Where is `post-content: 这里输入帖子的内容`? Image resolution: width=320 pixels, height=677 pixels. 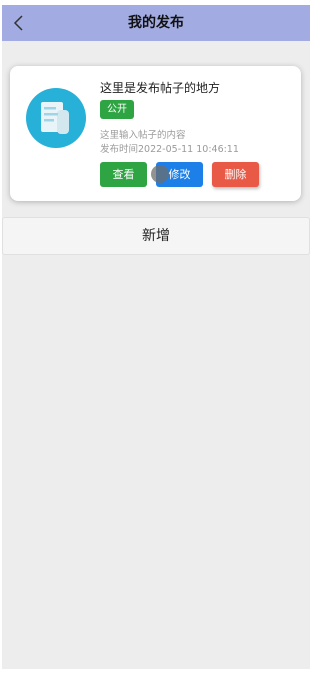 post-content: 这里输入帖子的内容 is located at coordinates (143, 135).